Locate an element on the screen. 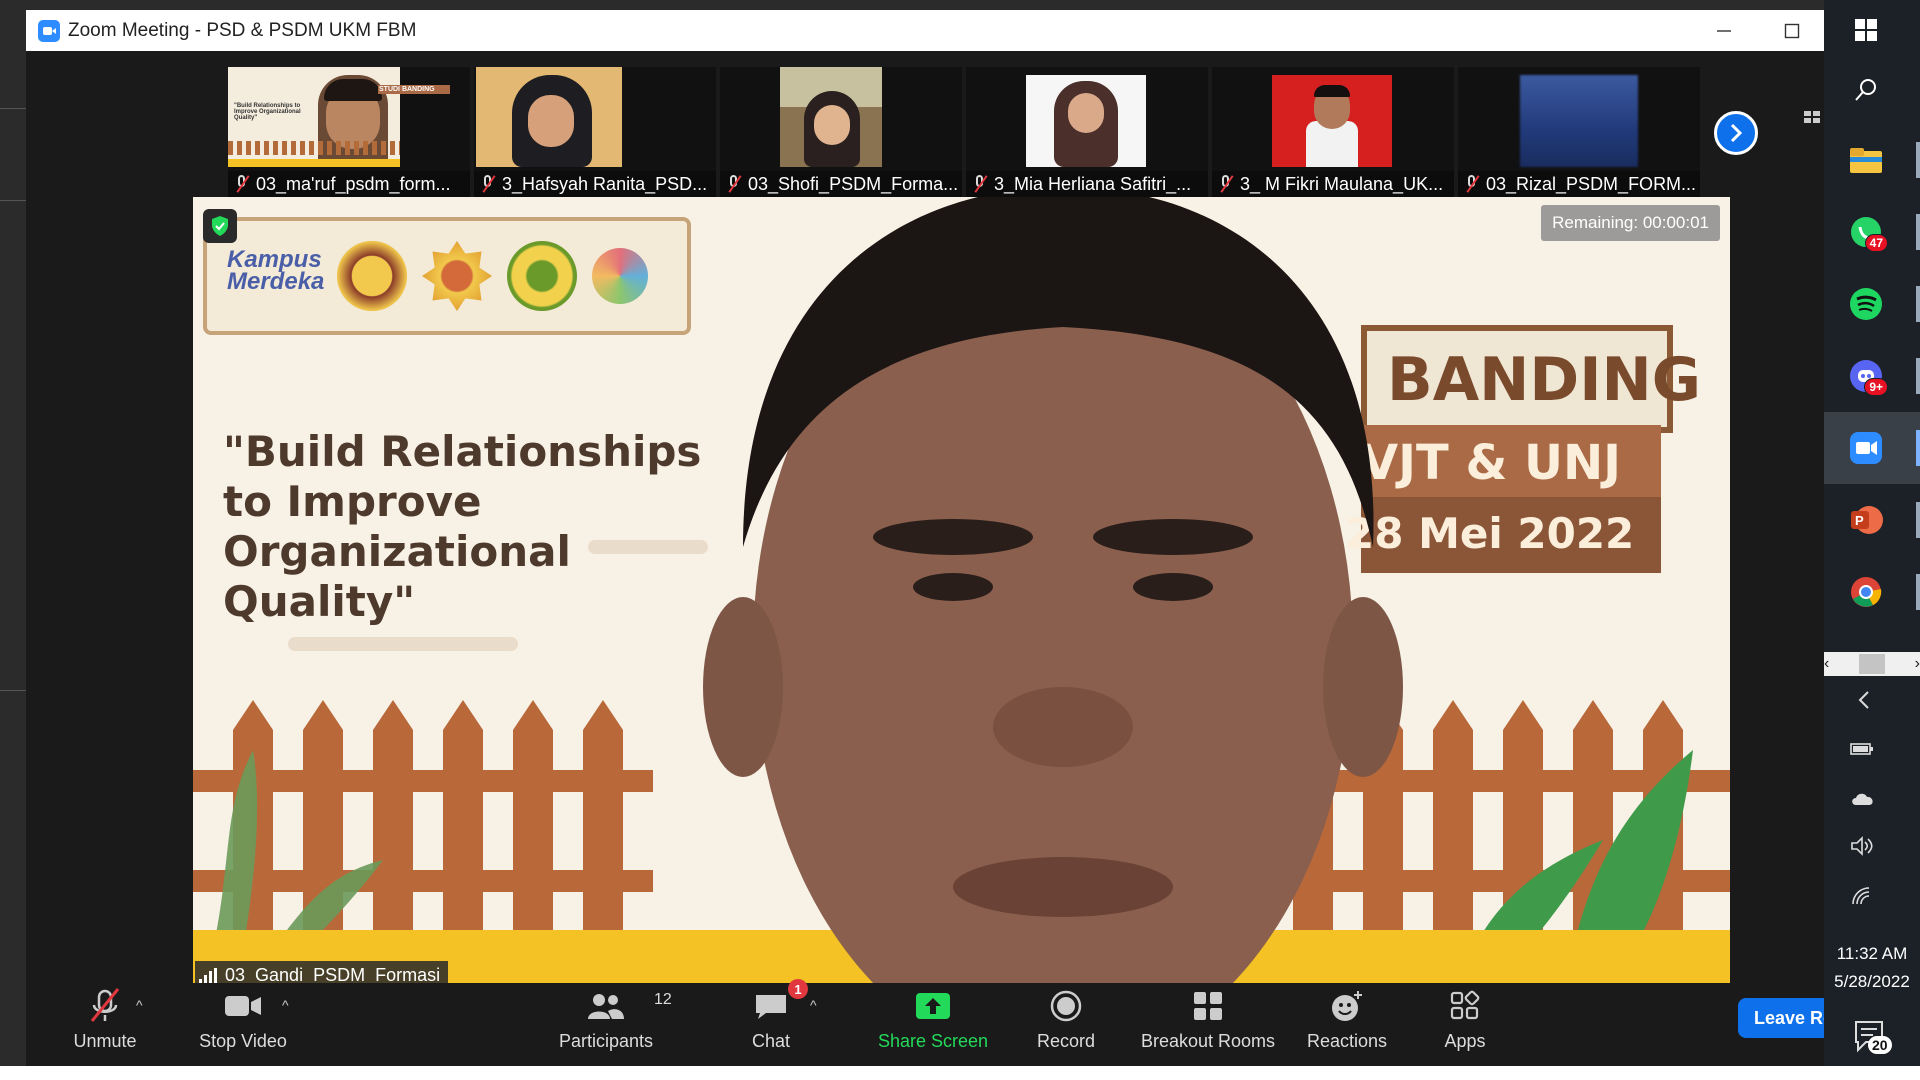 The height and width of the screenshot is (1080, 1920). taskbar-clock: 11:32 AM 5/28/2022 is located at coordinates (1872, 968).